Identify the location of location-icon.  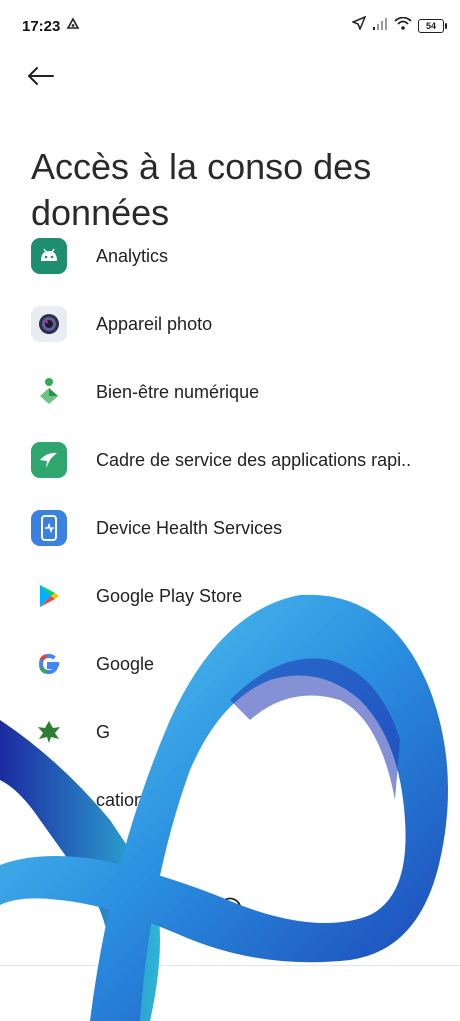
(359, 25).